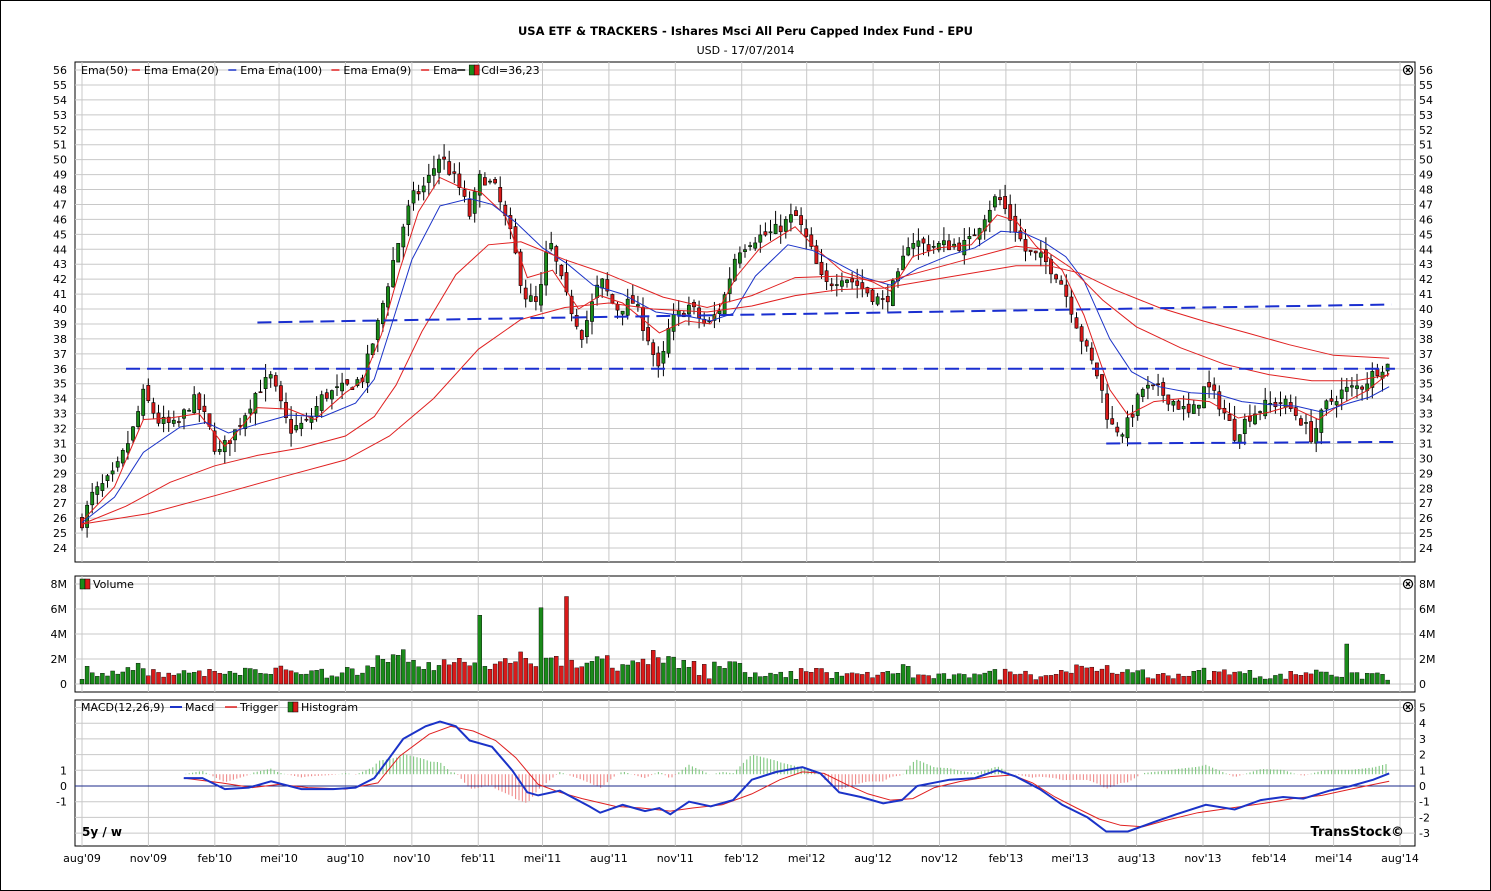  I want to click on y-tick-label-left: 55, so click(60, 85).